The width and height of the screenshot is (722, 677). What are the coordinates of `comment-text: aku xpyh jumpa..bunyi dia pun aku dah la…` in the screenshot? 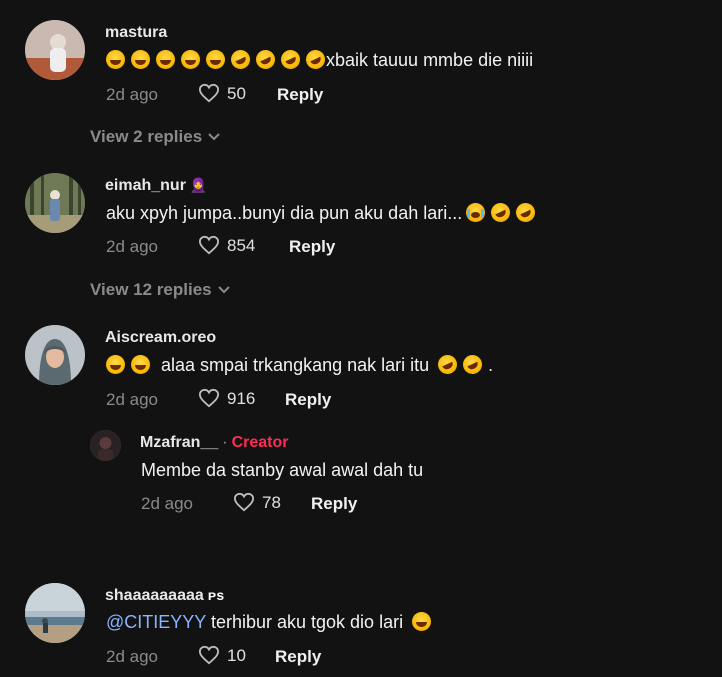 It's located at (323, 212).